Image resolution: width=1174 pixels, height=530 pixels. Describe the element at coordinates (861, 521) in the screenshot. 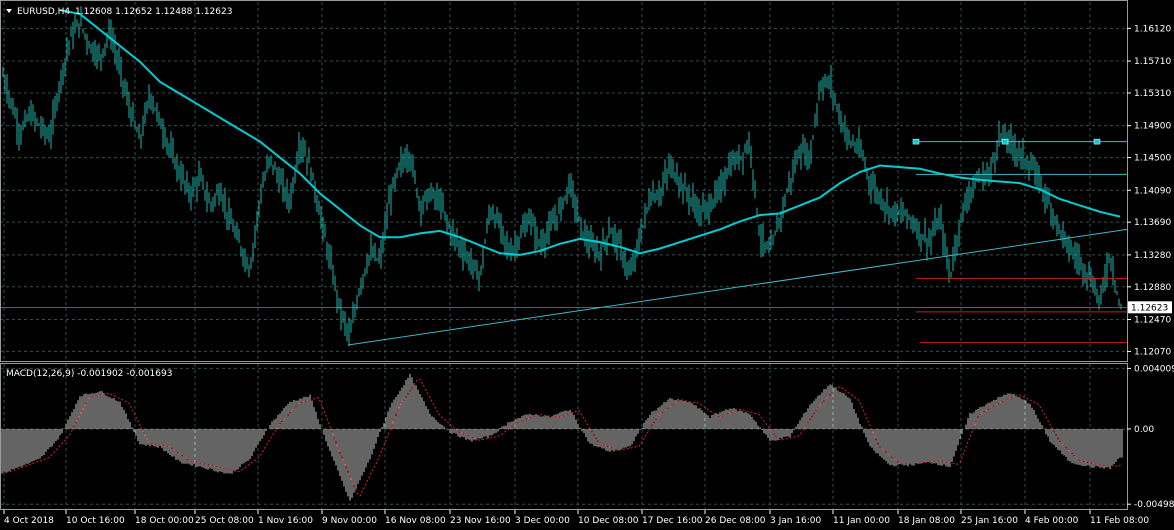

I see `time-tick-label: 11 Jan 00:00` at that location.